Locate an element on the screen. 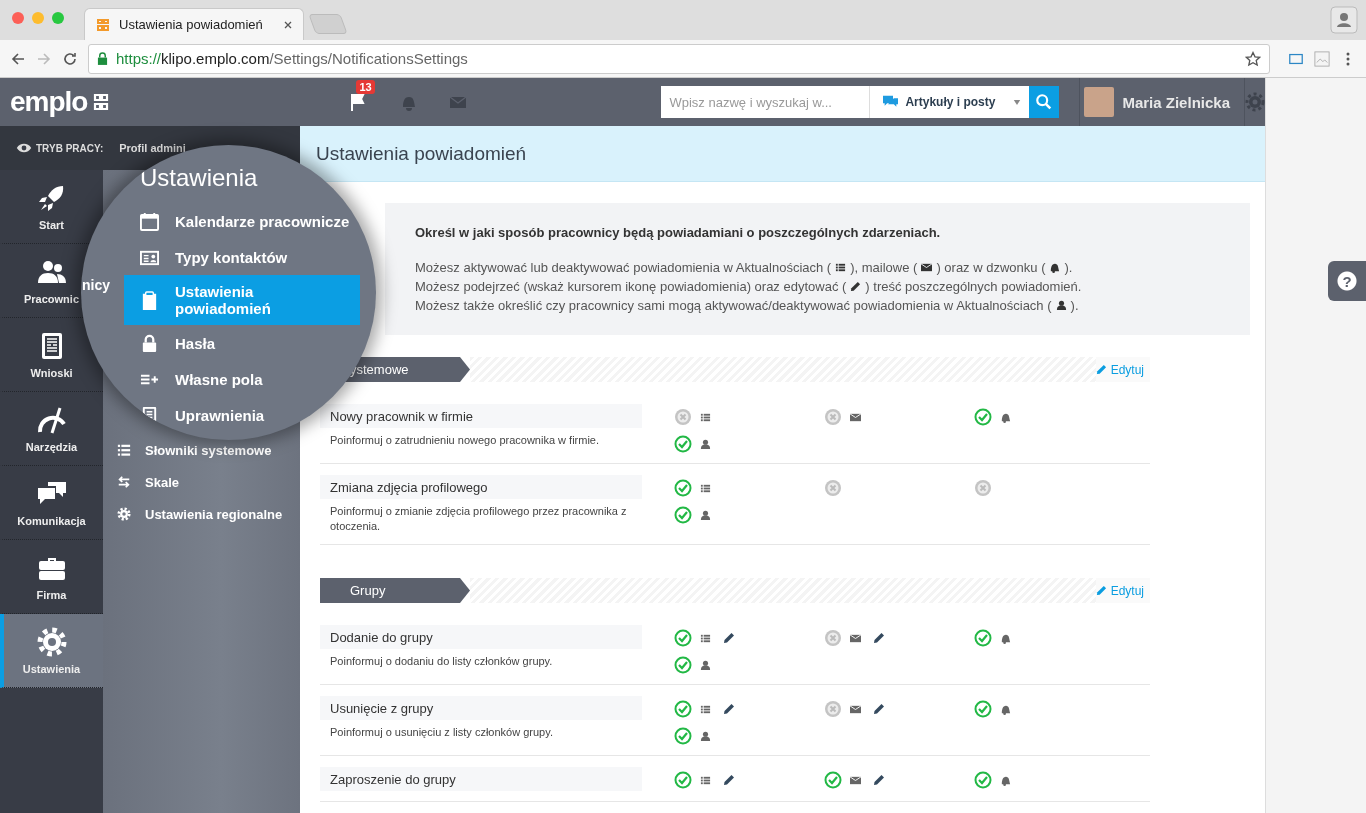  event-description: Poinformuj o usunięciu z listy członków grupy. is located at coordinates (441, 732).